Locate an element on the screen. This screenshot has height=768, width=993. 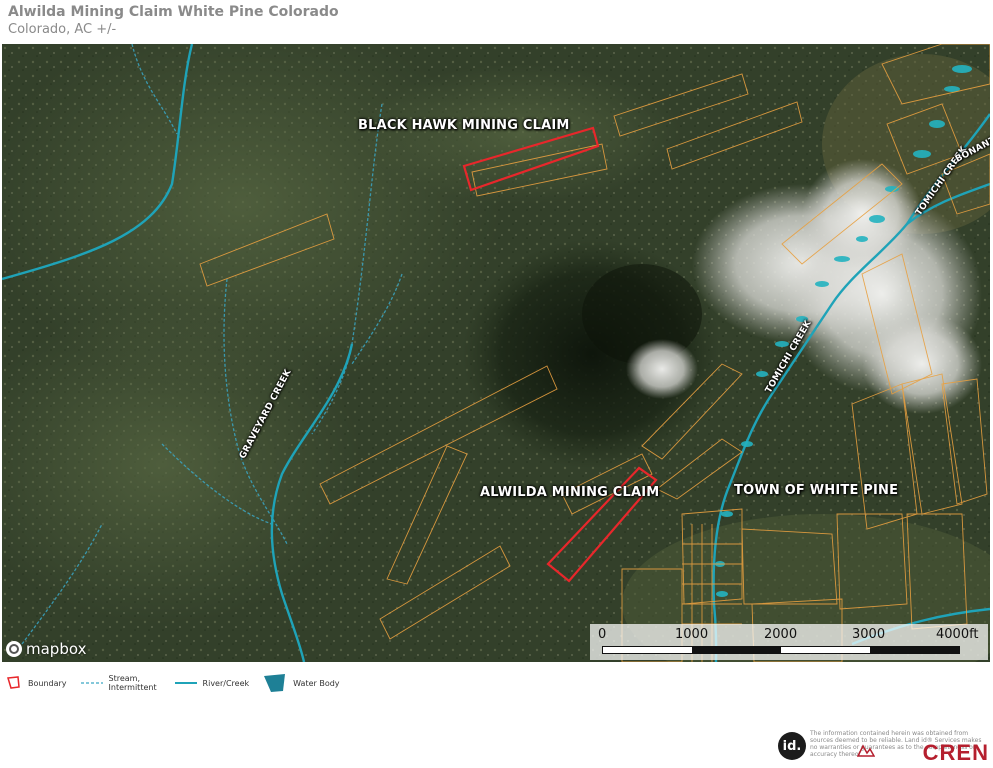
legend-item-stream: Stream, Intermittent is located at coordinates (120, 683).